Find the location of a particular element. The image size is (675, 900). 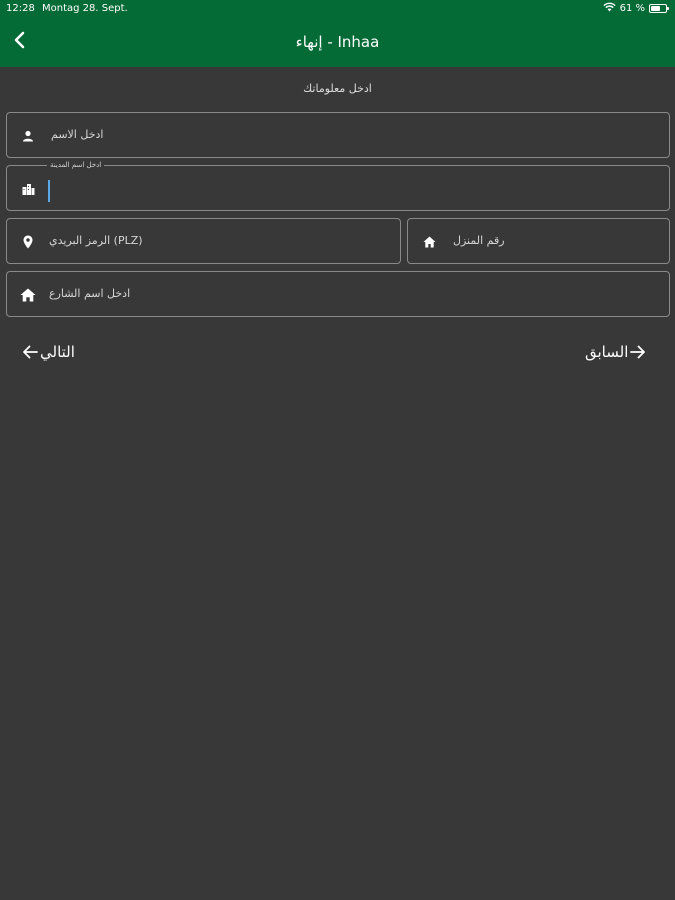

previous-button: السابق is located at coordinates (615, 352).